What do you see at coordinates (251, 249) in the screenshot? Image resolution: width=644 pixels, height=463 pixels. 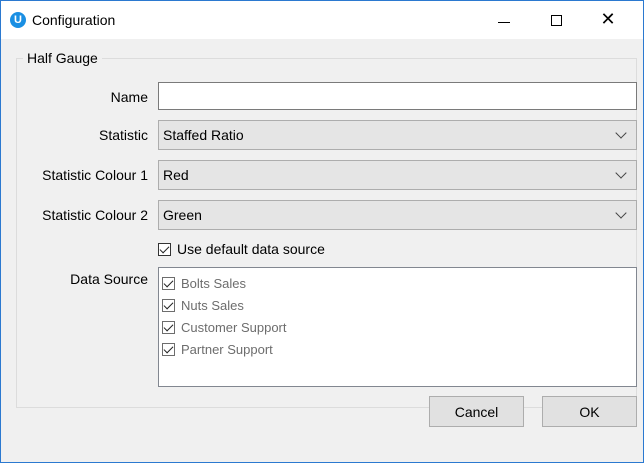 I see `use-default-data-source-label: Use default data source` at bounding box center [251, 249].